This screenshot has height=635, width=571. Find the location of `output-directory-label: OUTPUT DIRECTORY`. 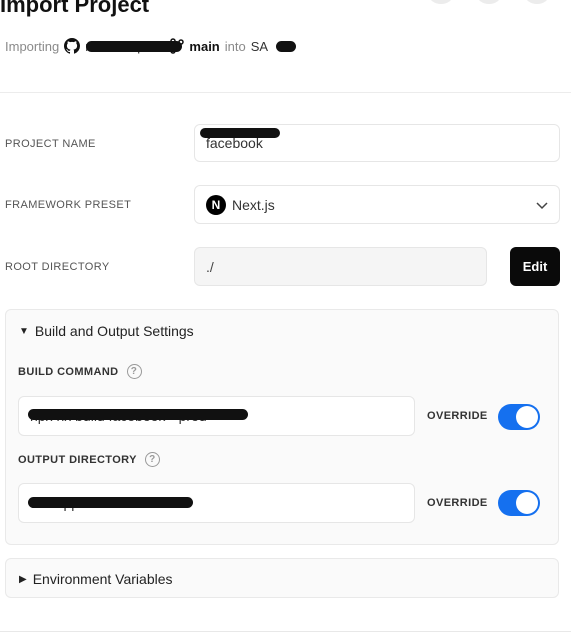

output-directory-label: OUTPUT DIRECTORY is located at coordinates (77, 459).